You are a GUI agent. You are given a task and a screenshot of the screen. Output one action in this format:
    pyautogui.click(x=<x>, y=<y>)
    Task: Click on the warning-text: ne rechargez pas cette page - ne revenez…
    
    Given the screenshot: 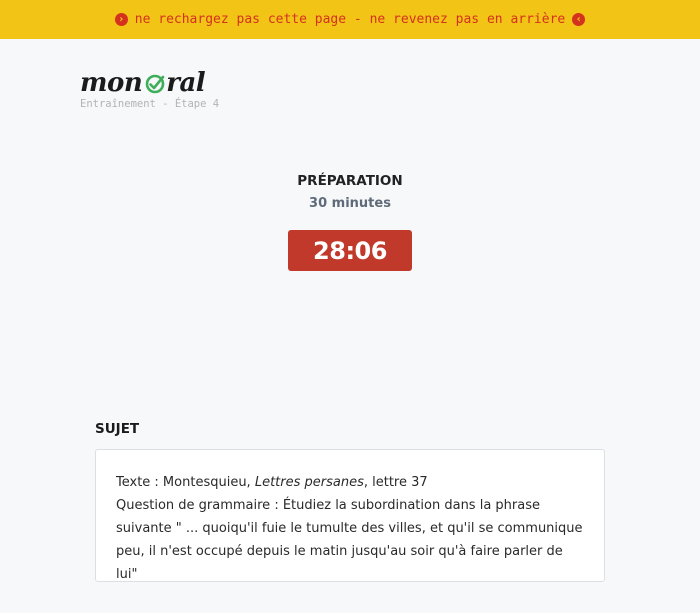 What is the action you would take?
    pyautogui.click(x=350, y=19)
    